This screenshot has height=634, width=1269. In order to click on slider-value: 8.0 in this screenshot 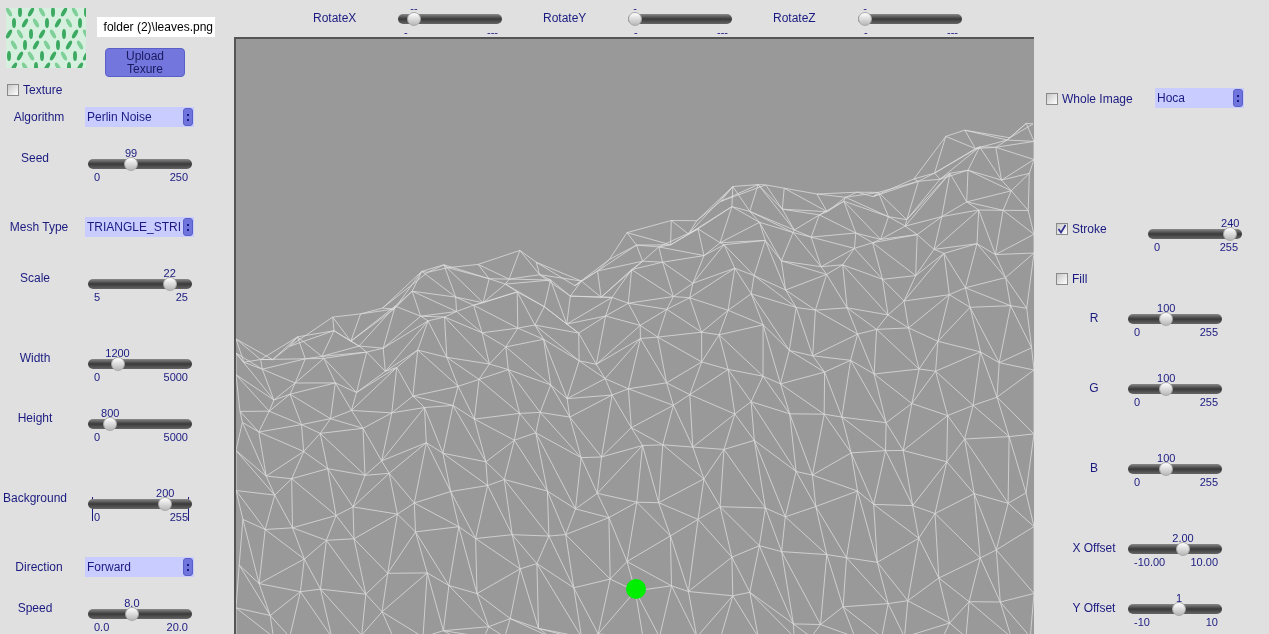, I will do `click(132, 603)`.